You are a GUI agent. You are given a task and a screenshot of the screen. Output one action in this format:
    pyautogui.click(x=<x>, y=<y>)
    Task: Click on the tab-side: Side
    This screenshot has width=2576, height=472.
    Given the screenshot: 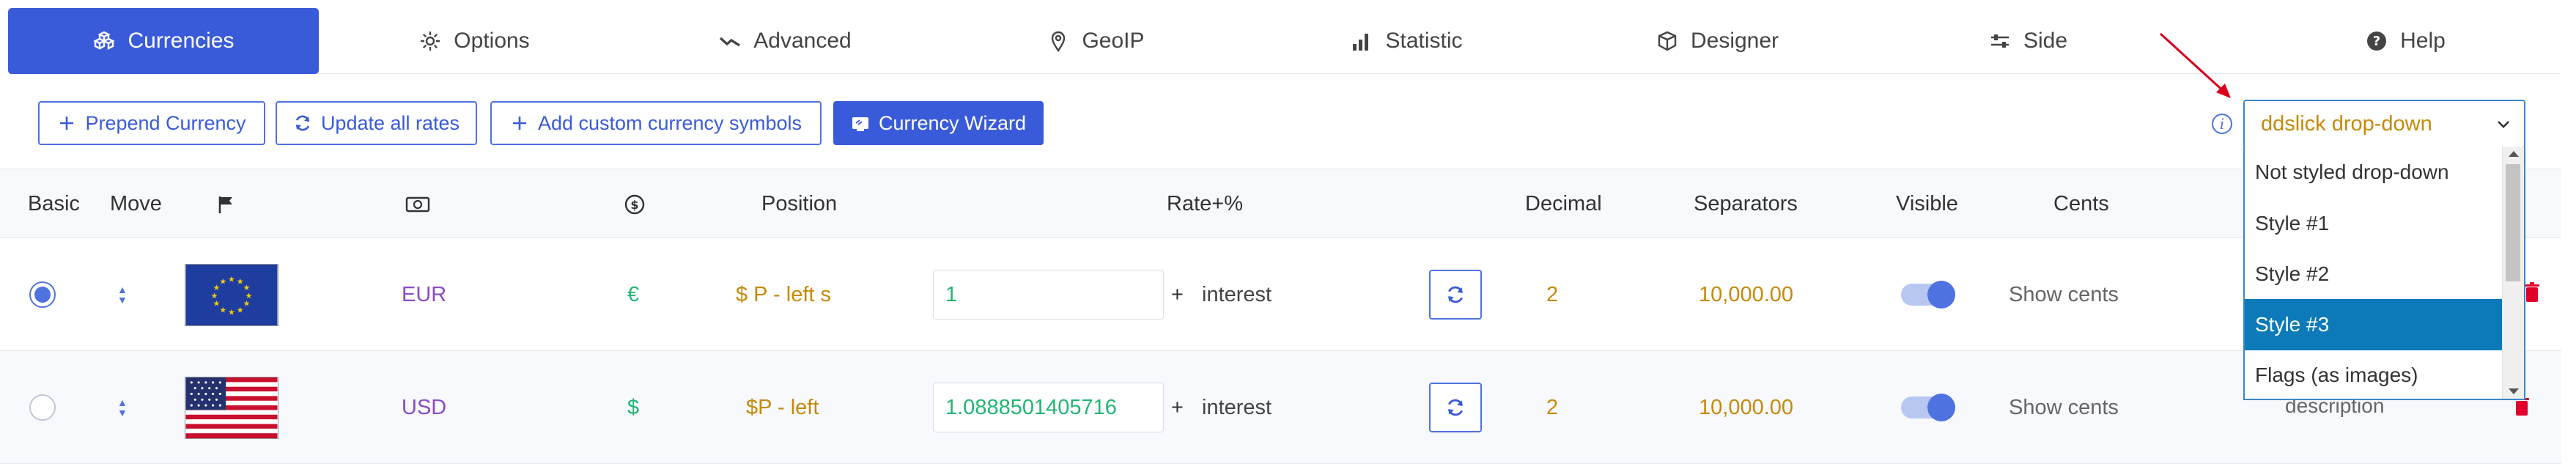 What is the action you would take?
    pyautogui.click(x=2027, y=41)
    